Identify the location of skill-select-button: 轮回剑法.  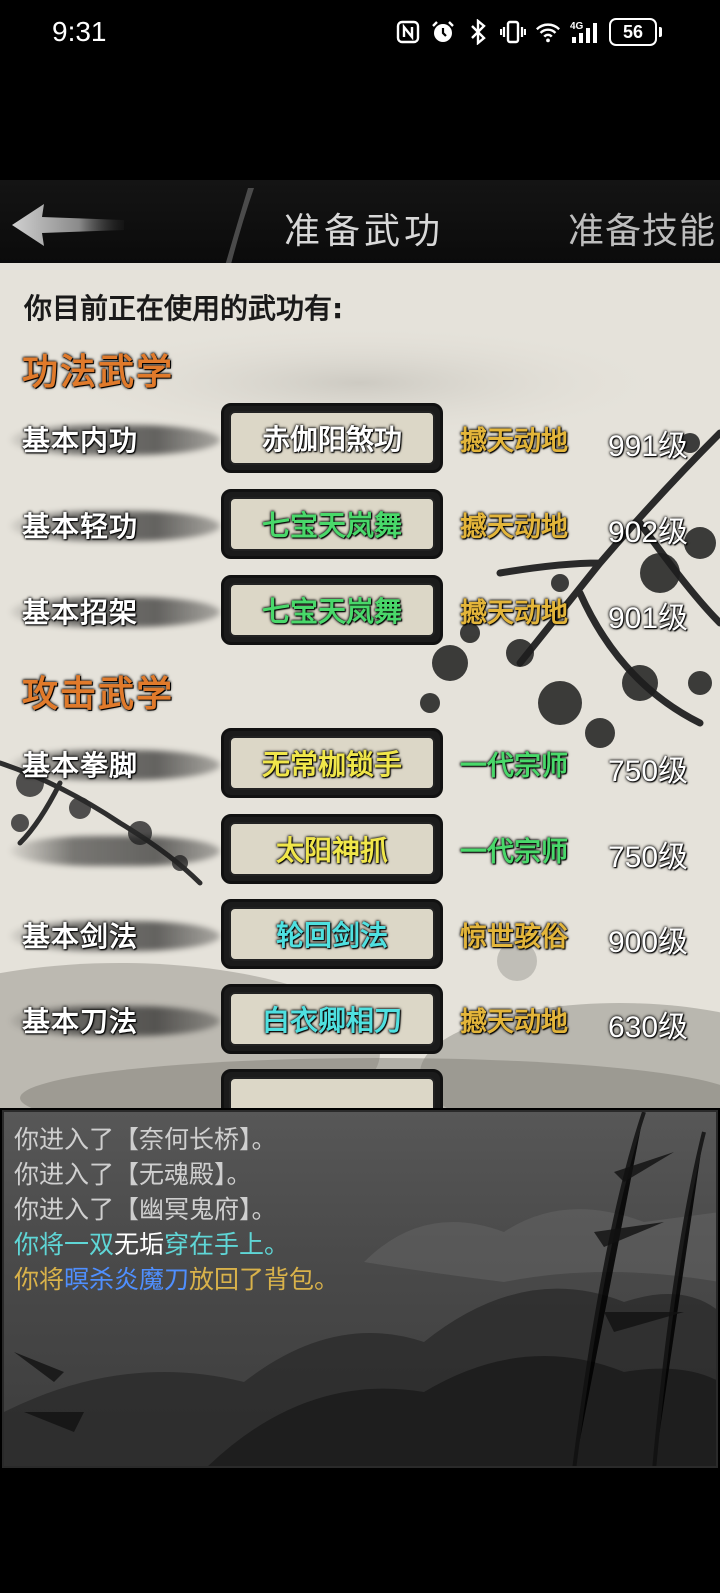
(332, 934).